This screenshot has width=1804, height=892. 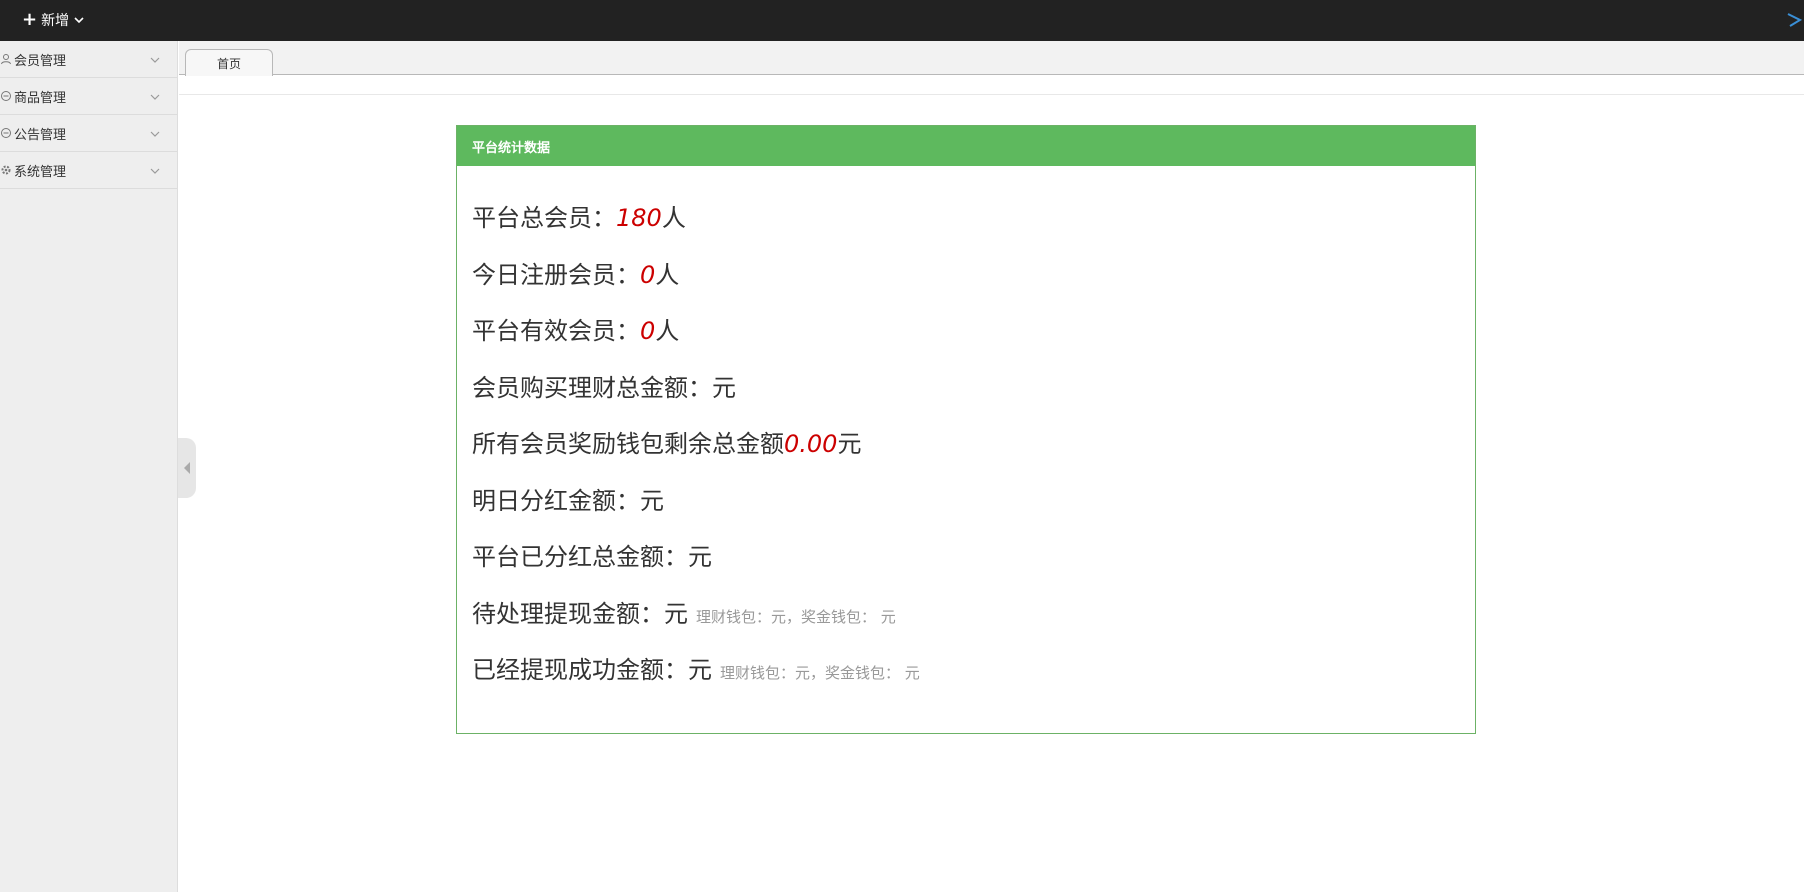 I want to click on sidebar-item-system: 系统管理, so click(x=88, y=170).